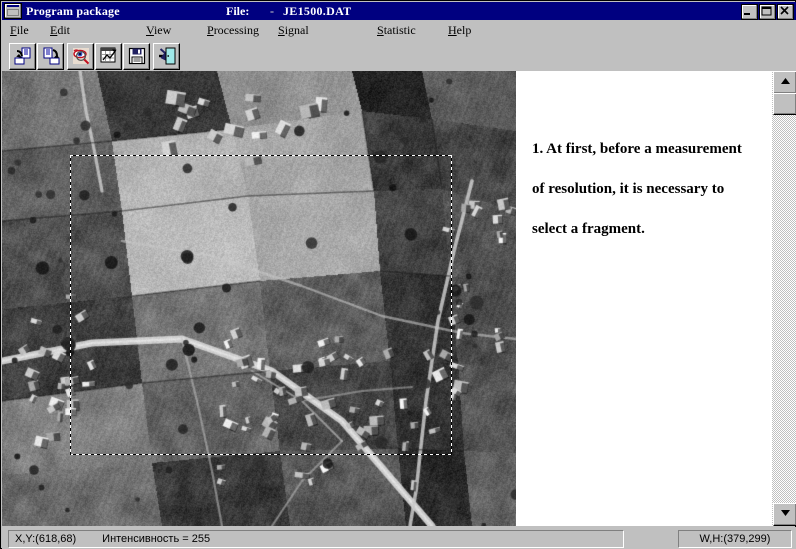 The width and height of the screenshot is (796, 549). I want to click on open-file-button, so click(22, 56).